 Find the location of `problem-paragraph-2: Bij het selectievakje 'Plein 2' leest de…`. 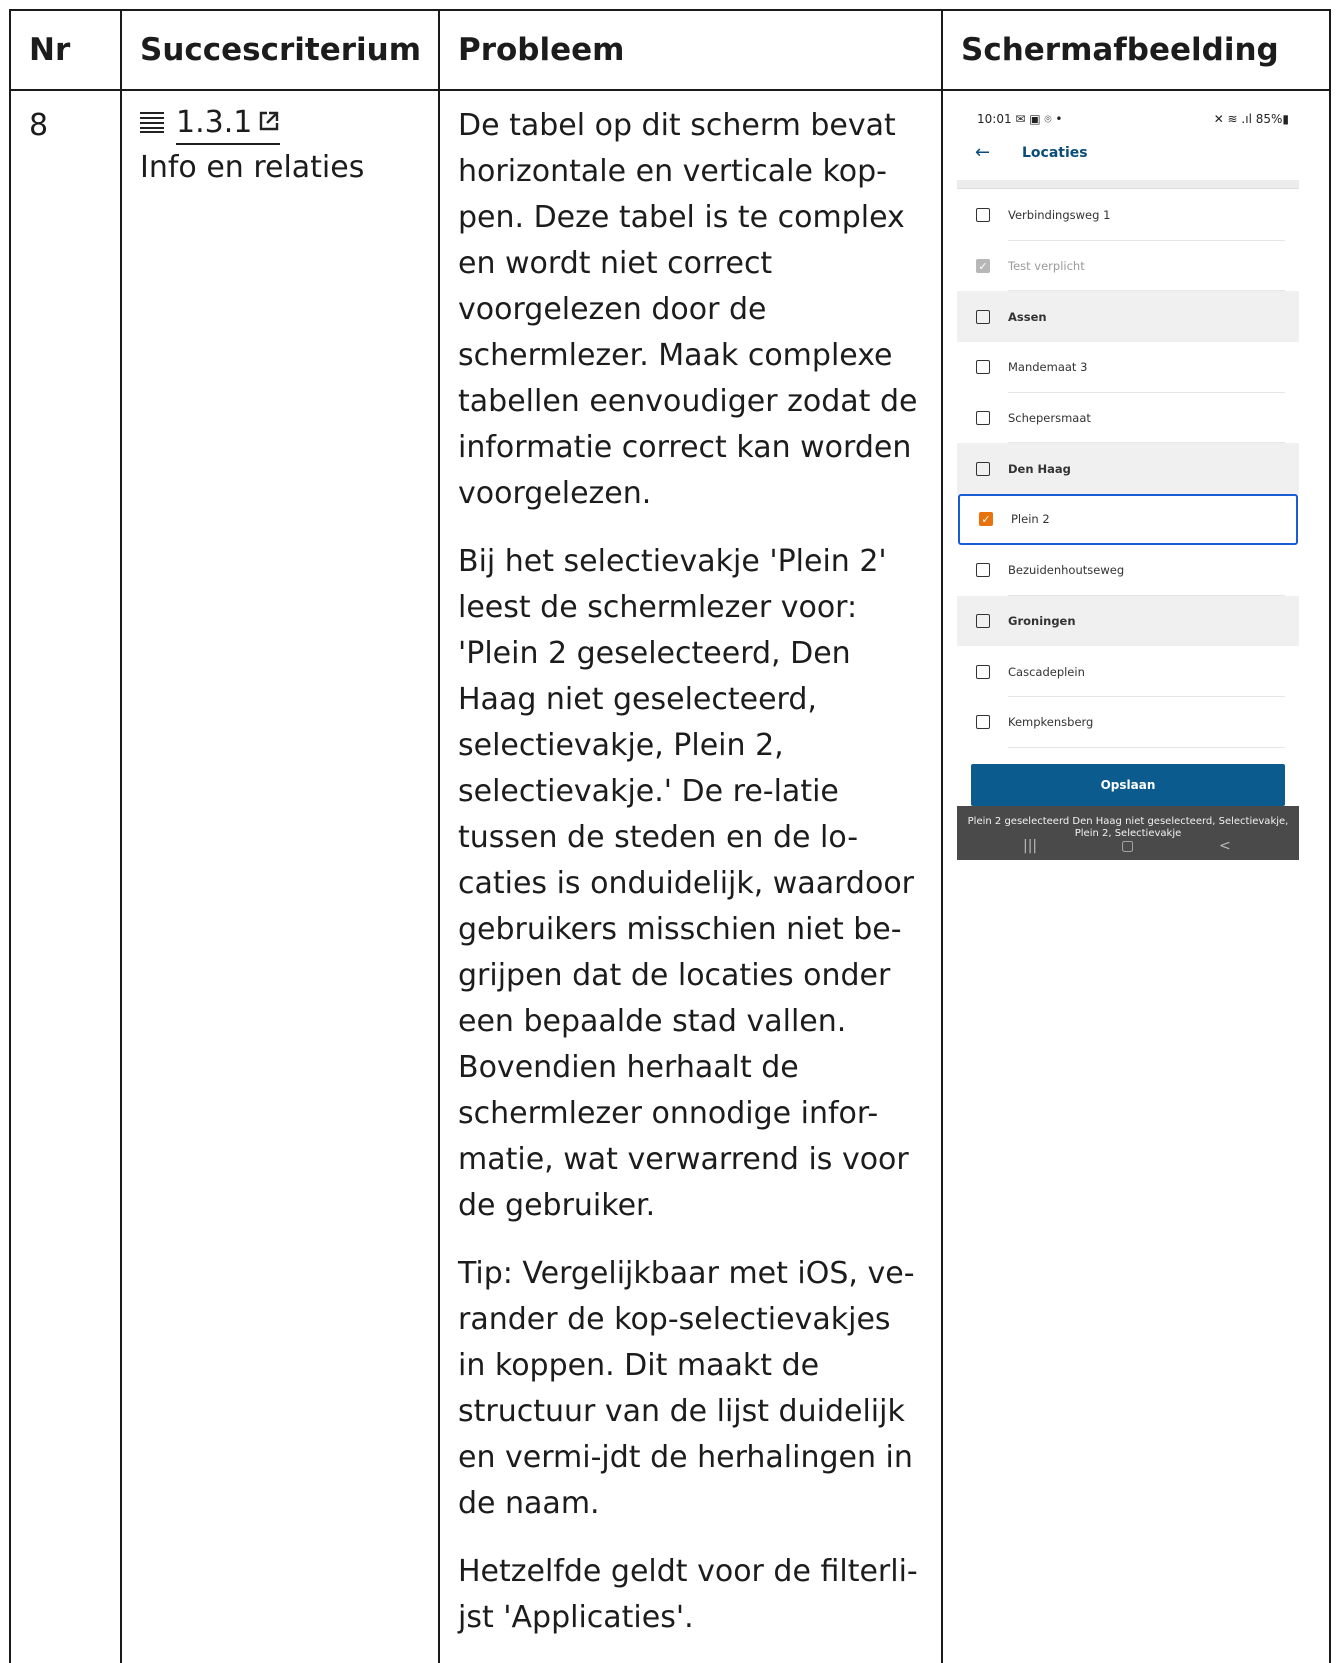

problem-paragraph-2: Bij het selectievakje 'Plein 2' leest de… is located at coordinates (686, 883).